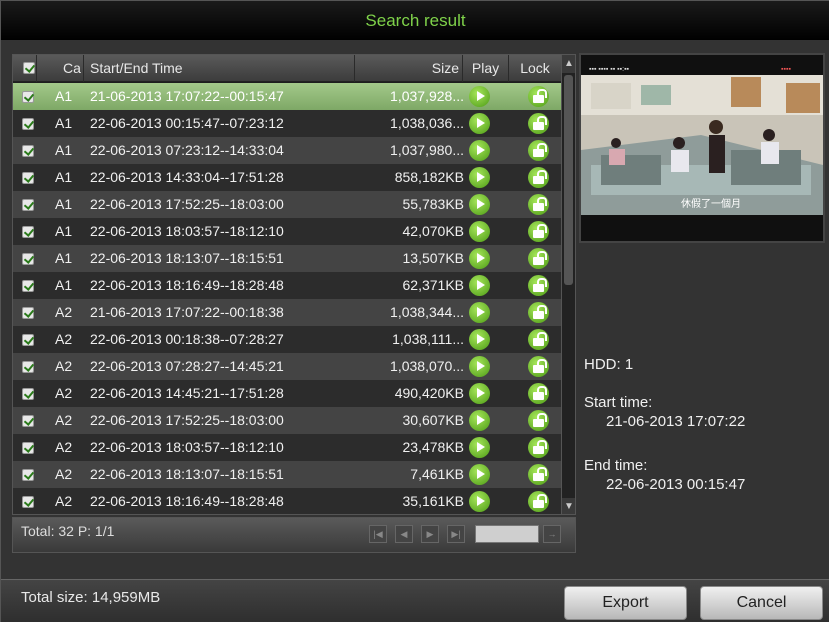  I want to click on table-scrollbar: ▲ ▼, so click(568, 284).